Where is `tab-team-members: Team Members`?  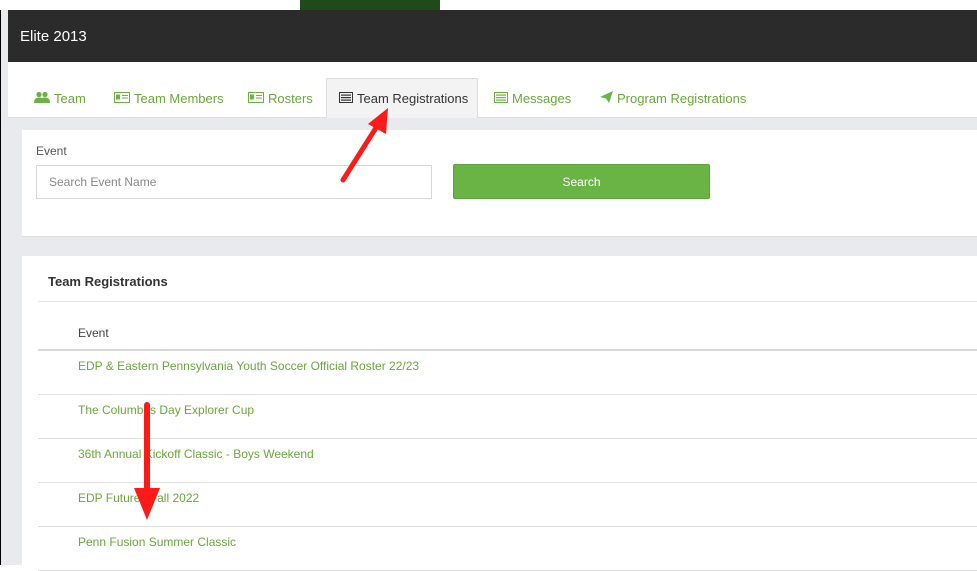
tab-team-members: Team Members is located at coordinates (169, 98).